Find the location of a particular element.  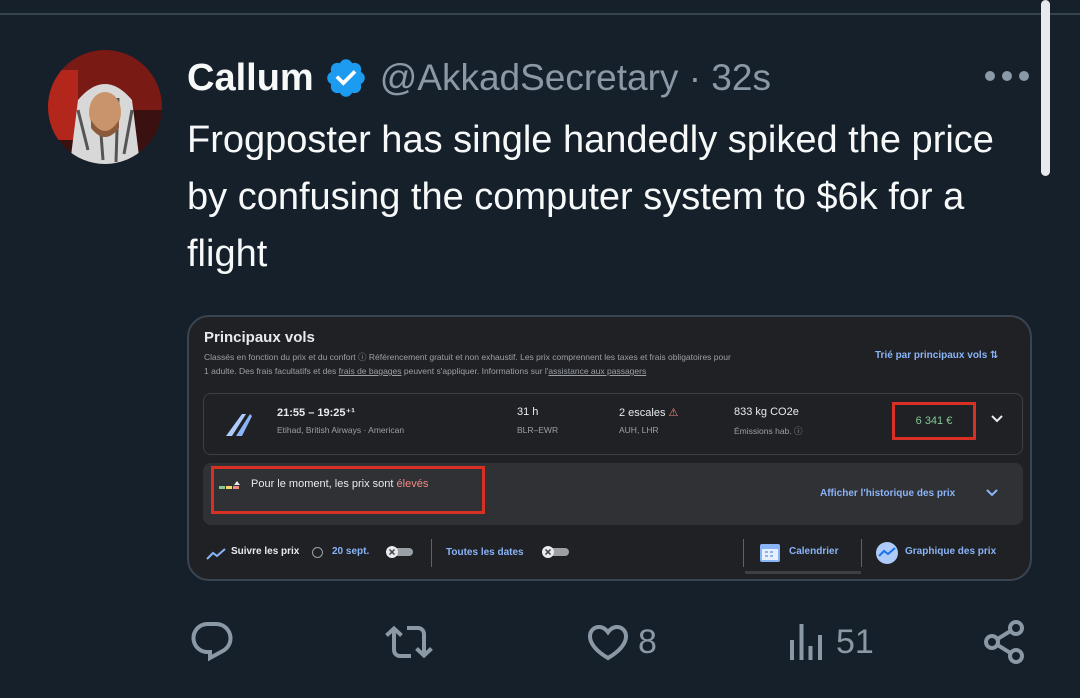

retweet-button is located at coordinates (409, 642).